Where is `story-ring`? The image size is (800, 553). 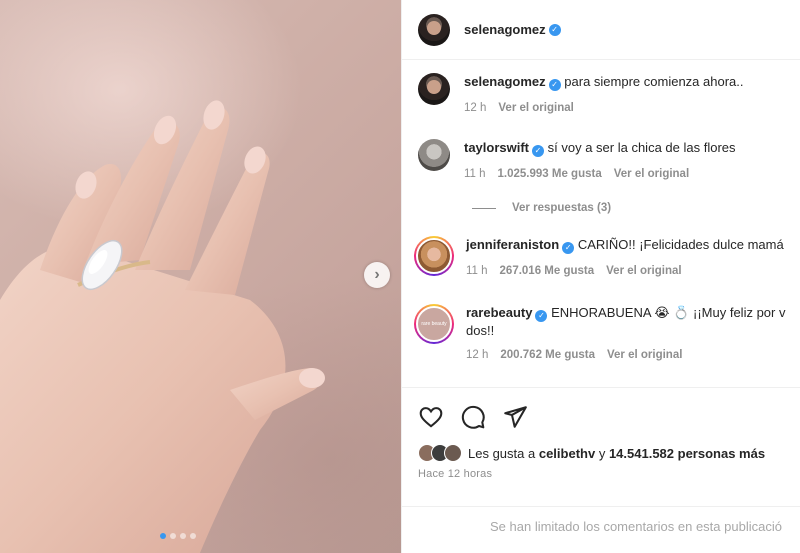
story-ring is located at coordinates (434, 256).